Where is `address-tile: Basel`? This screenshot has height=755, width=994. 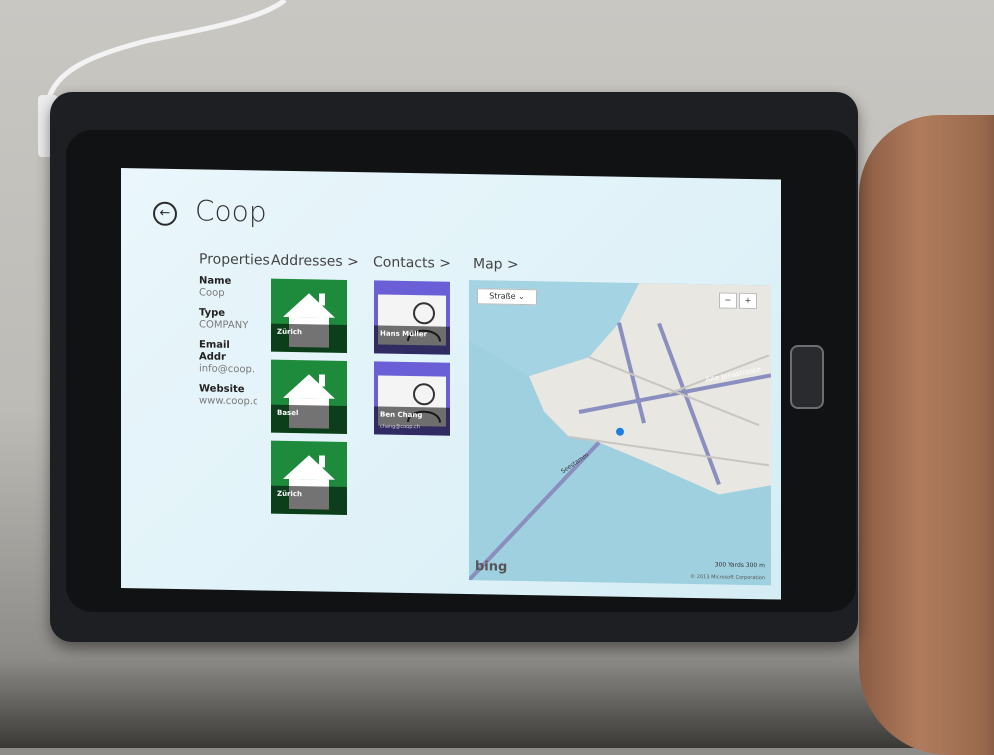
address-tile: Basel is located at coordinates (309, 396).